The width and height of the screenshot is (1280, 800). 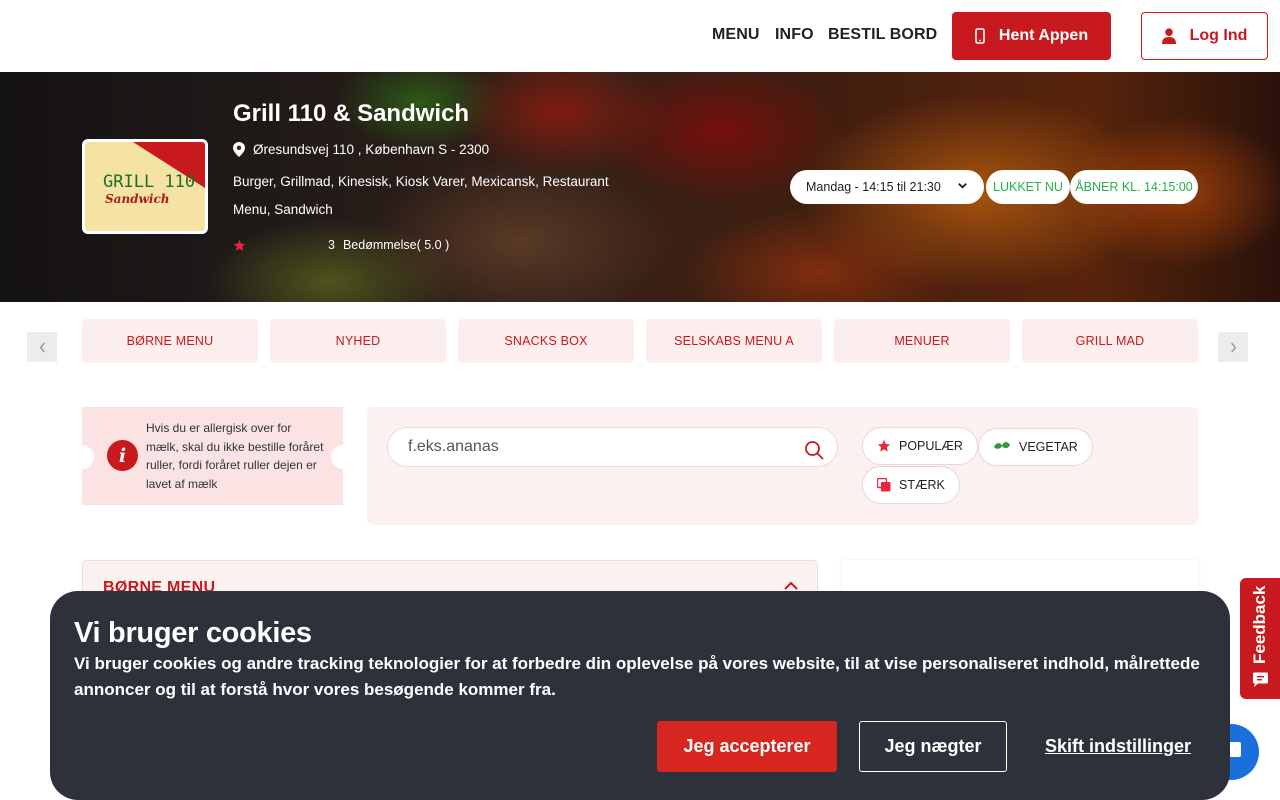 What do you see at coordinates (791, 586) in the screenshot?
I see `chevron-up-icon` at bounding box center [791, 586].